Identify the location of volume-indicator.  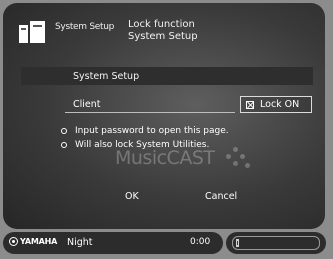
(276, 243).